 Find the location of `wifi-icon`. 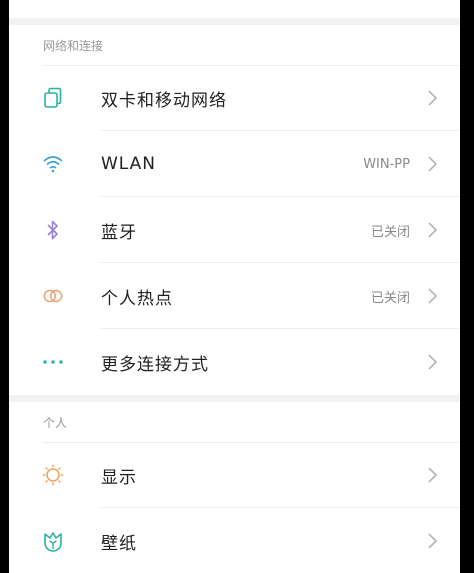

wifi-icon is located at coordinates (53, 164).